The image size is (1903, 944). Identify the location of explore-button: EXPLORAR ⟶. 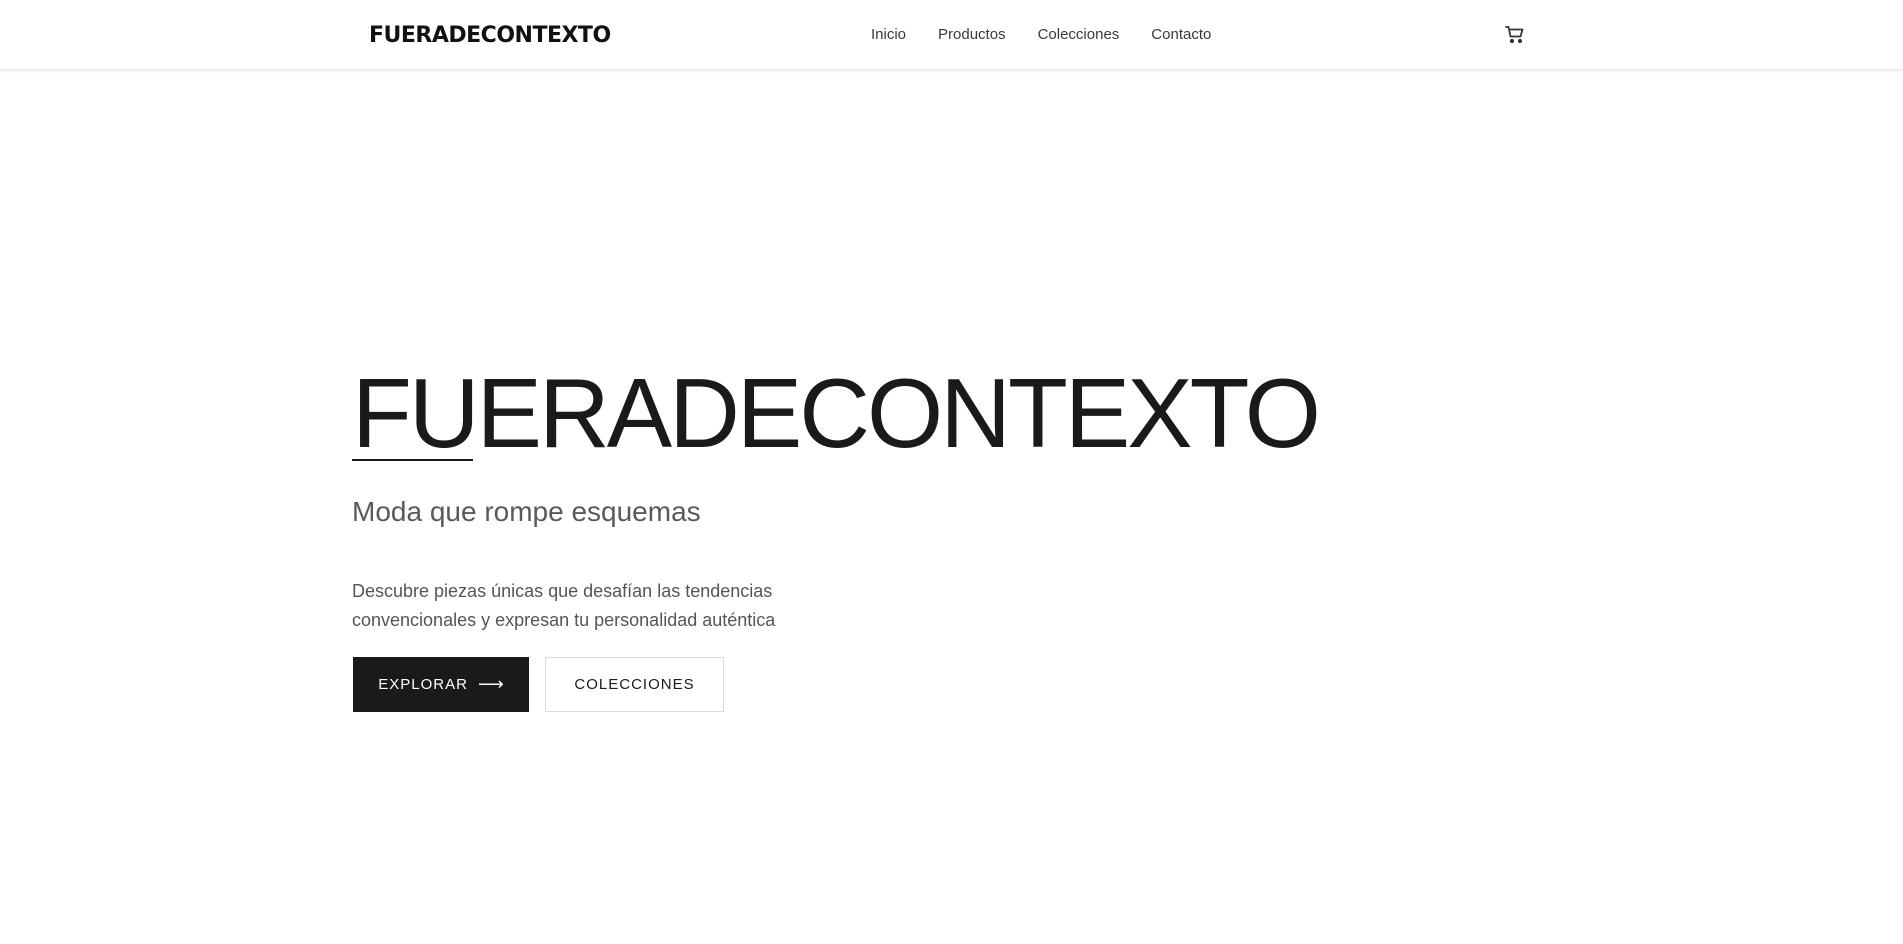
(441, 684).